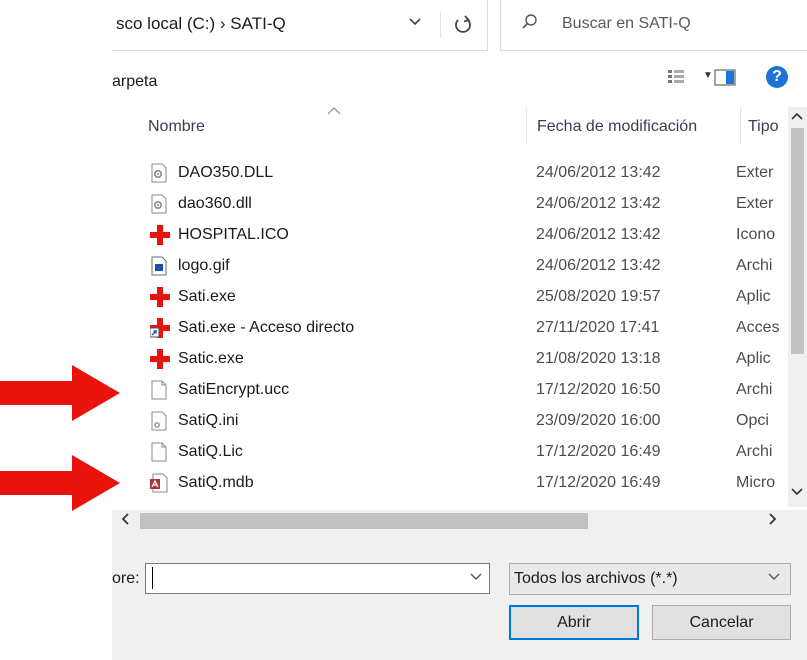 The height and width of the screenshot is (660, 807). I want to click on file-row: SatiEncrypt.ucc 17/12/2020 16:50 Archi, so click(450, 390).